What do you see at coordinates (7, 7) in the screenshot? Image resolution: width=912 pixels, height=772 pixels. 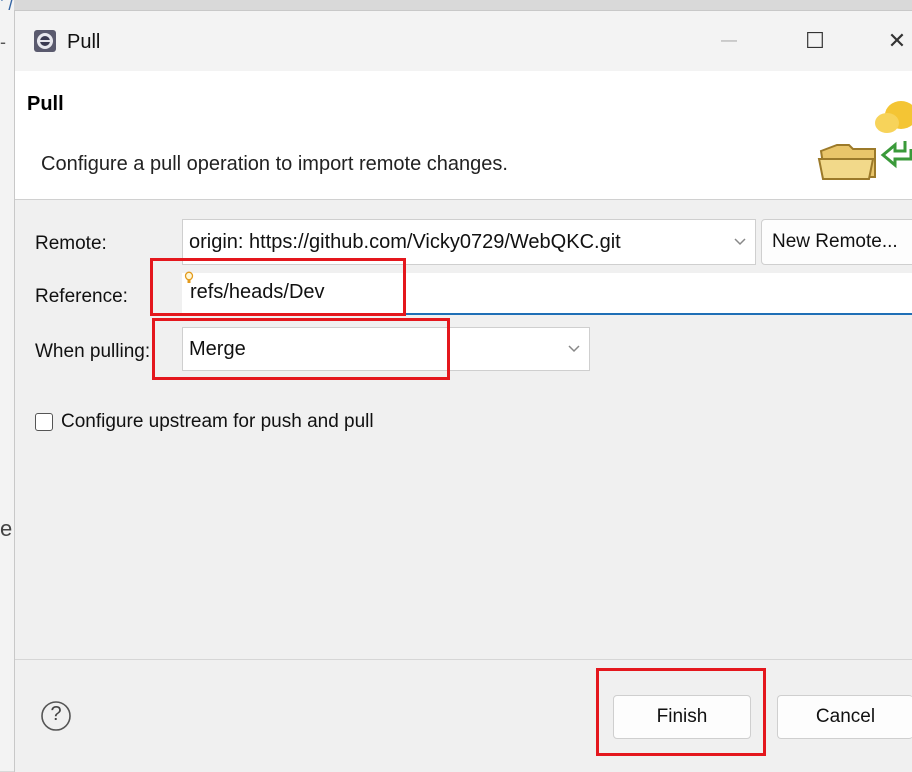 I see `background-text-fragment: ’ /` at bounding box center [7, 7].